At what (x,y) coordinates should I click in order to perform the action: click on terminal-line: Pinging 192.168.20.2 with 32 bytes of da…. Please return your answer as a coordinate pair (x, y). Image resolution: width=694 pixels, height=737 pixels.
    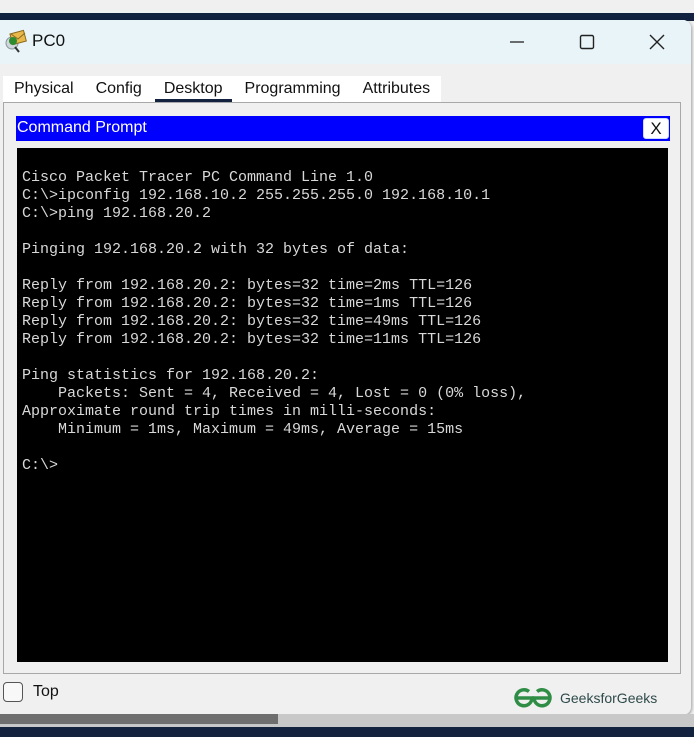
    Looking at the image, I should click on (216, 249).